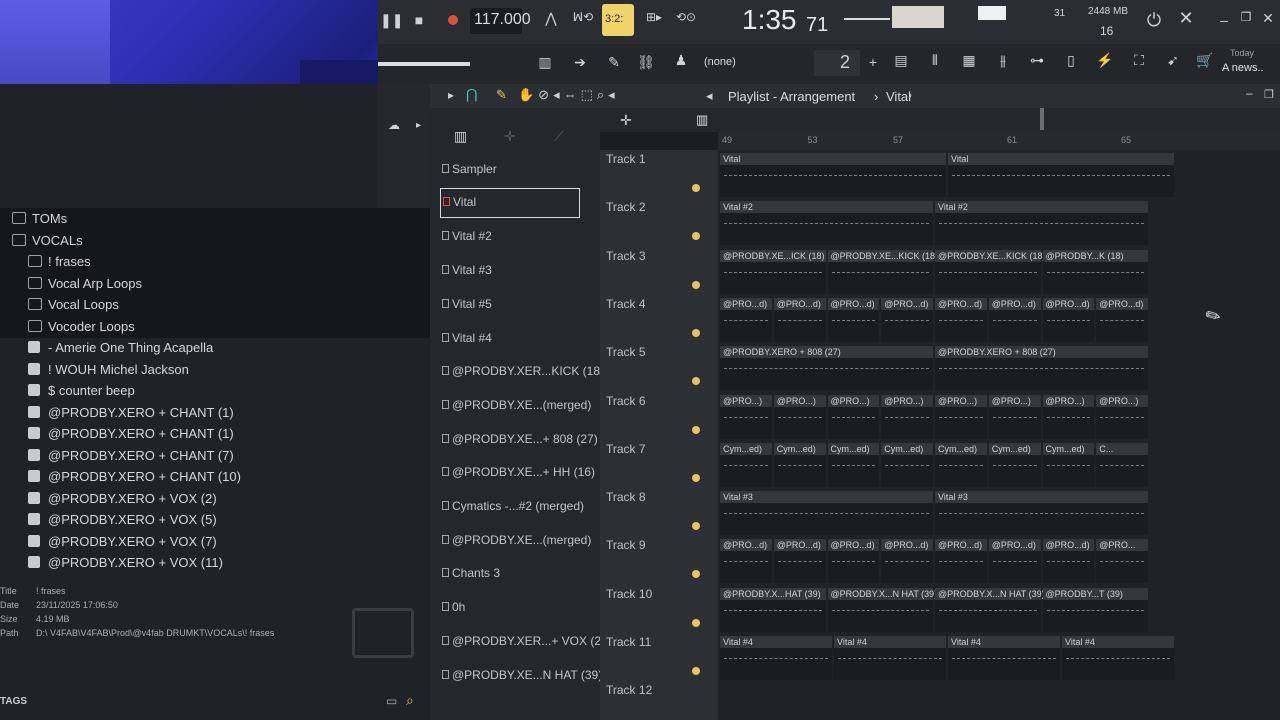 Image resolution: width=1280 pixels, height=720 pixels. Describe the element at coordinates (990, 271) in the screenshot. I see `playlist-clip: @PRODBY.XE...KICK (18)` at that location.